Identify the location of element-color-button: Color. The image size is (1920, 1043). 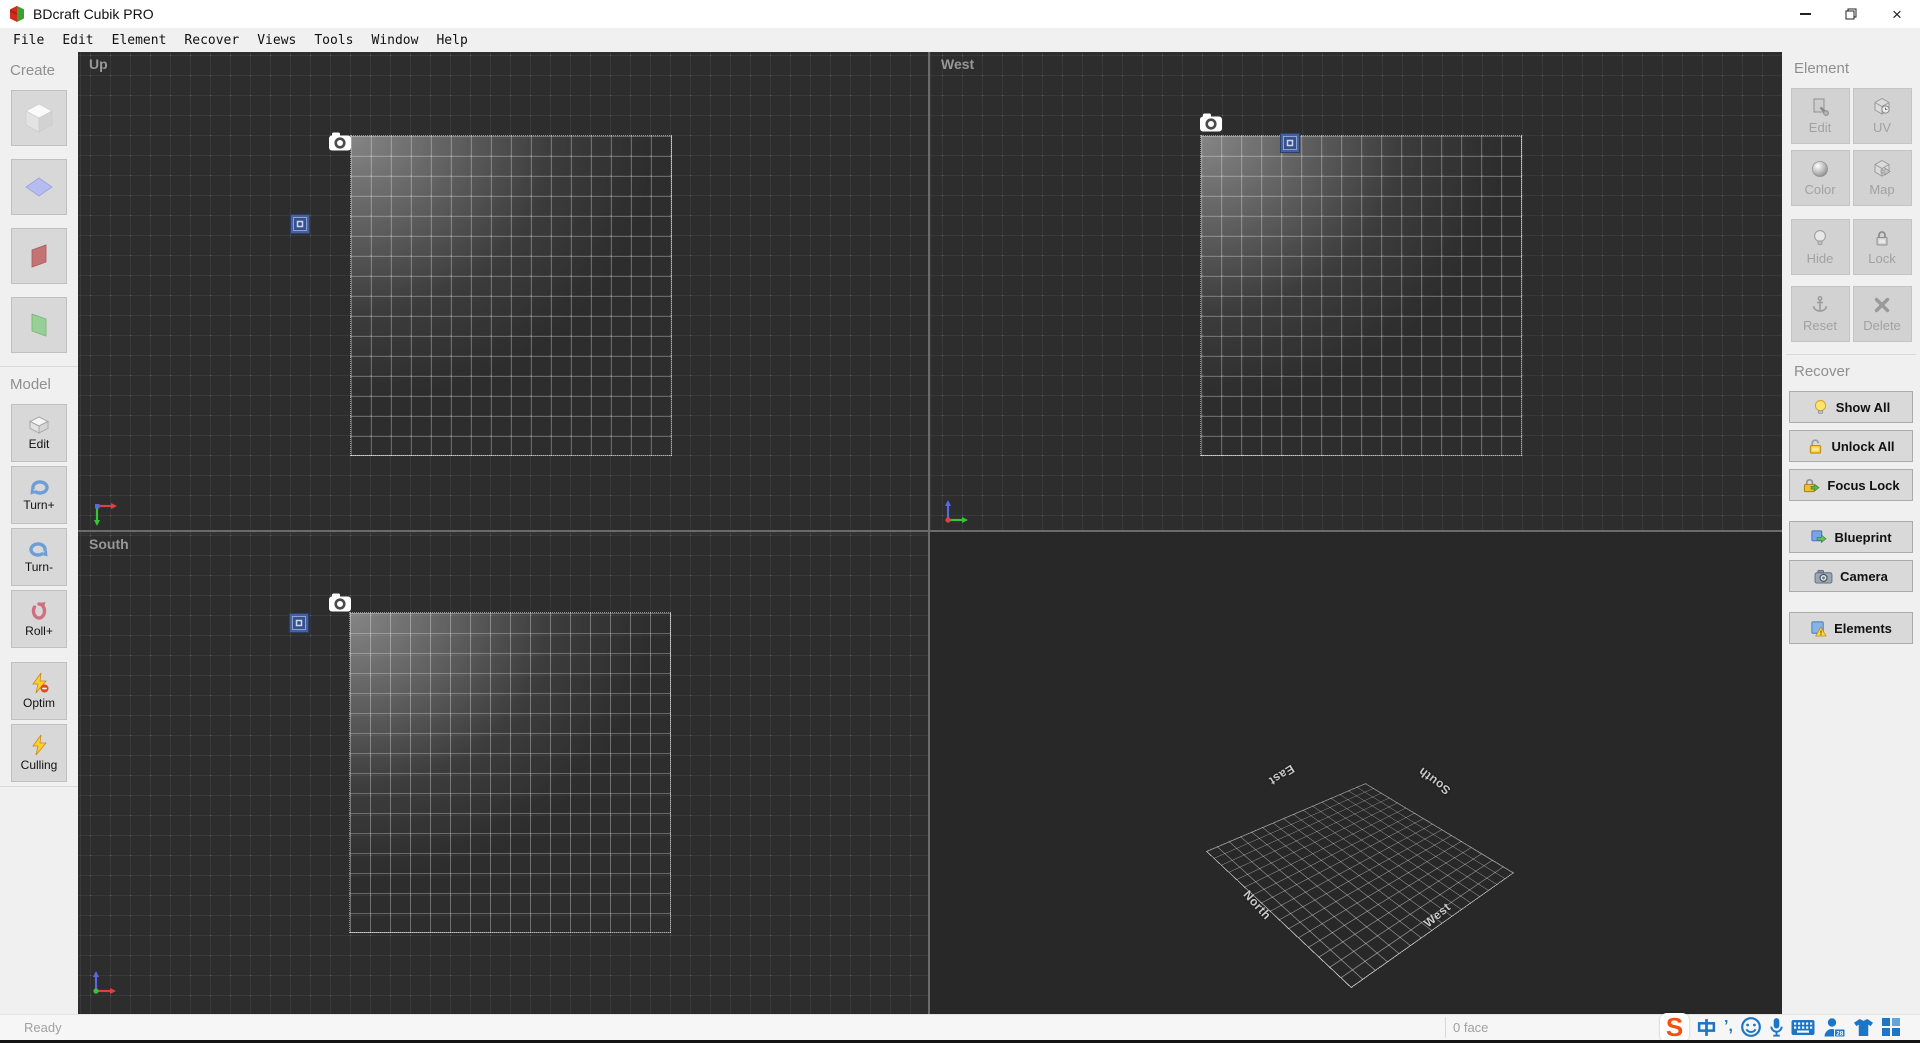
(1820, 178).